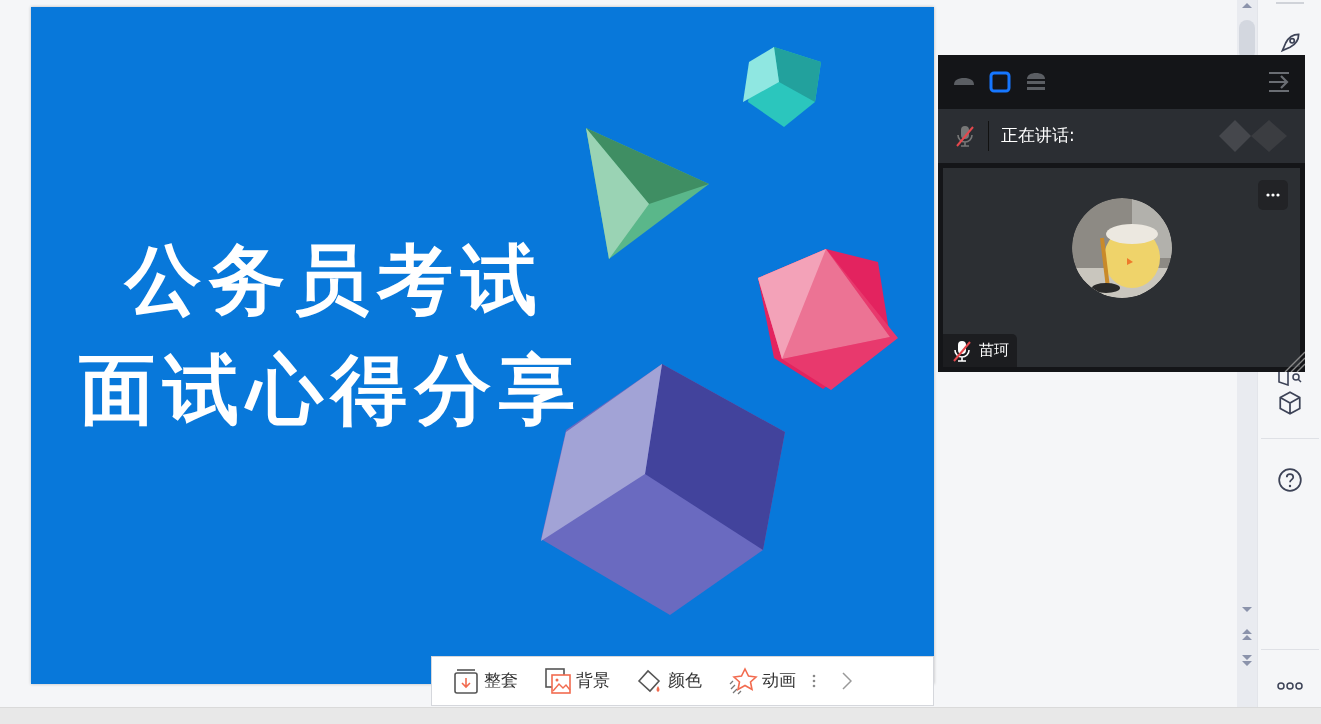 The width and height of the screenshot is (1321, 724). Describe the element at coordinates (669, 681) in the screenshot. I see `toolbar-button: 颜色` at that location.